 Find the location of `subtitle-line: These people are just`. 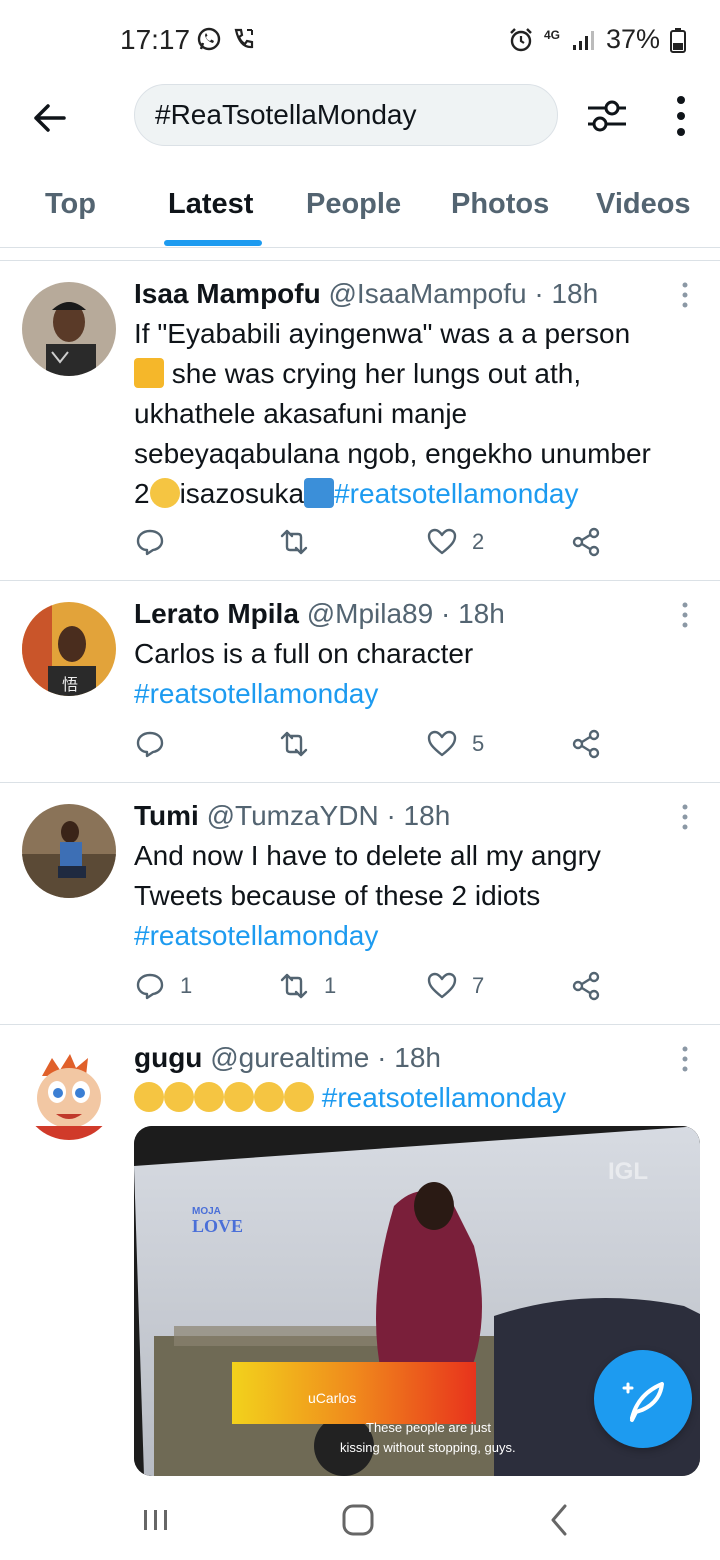

subtitle-line: These people are just is located at coordinates (429, 1427).